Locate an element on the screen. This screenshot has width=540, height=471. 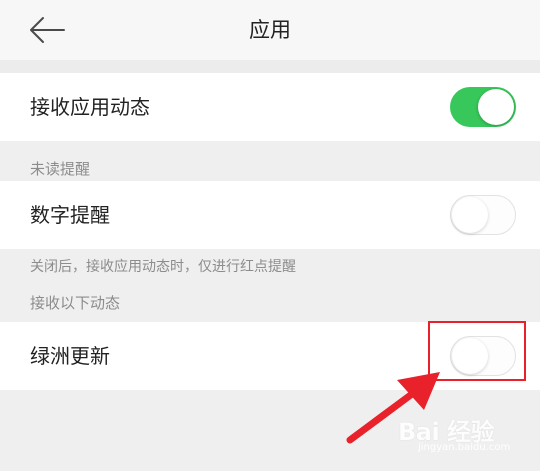
setting-row-number-reminder: 数字提醒 is located at coordinates (270, 215).